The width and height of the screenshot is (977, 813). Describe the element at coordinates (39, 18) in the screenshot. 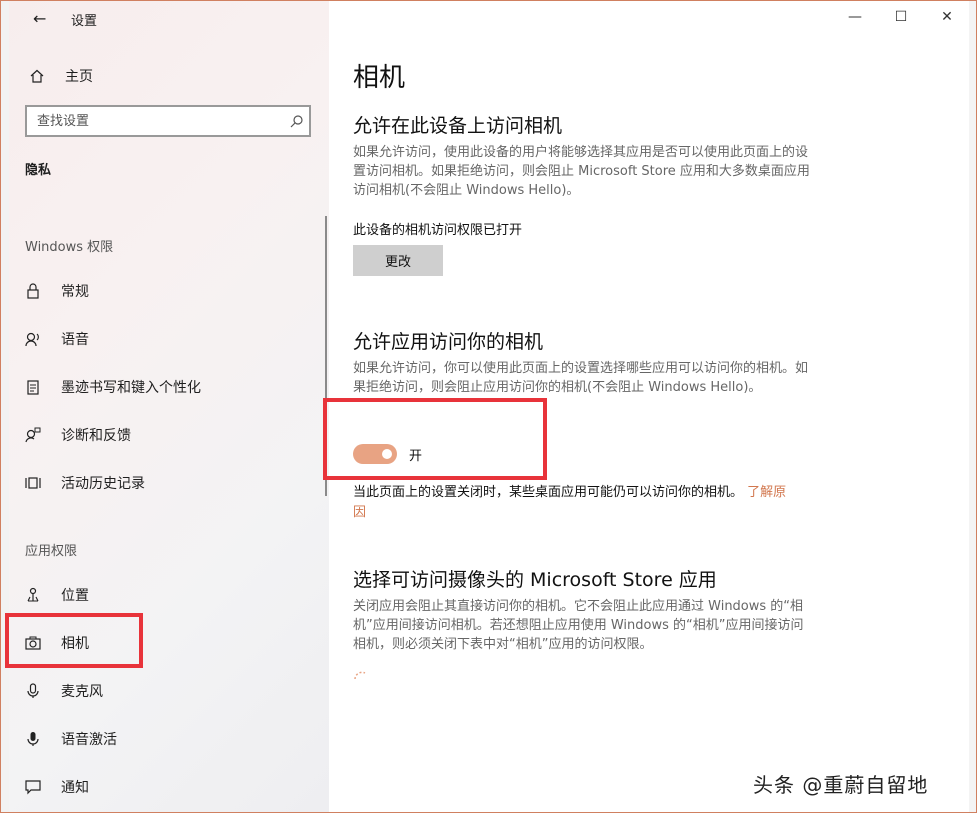

I see `back-arrow-icon: ←` at that location.